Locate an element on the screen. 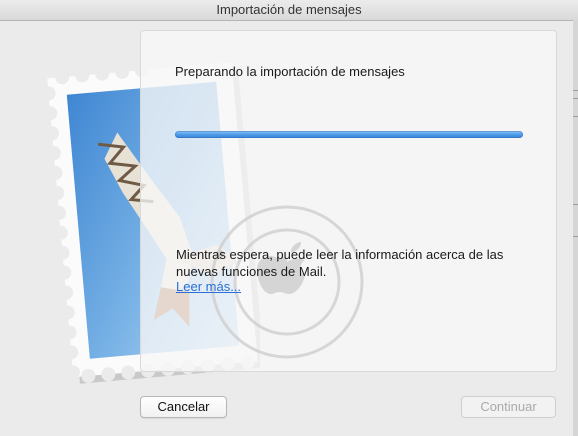 The image size is (578, 436). cancel-button: Cancelar is located at coordinates (183, 407).